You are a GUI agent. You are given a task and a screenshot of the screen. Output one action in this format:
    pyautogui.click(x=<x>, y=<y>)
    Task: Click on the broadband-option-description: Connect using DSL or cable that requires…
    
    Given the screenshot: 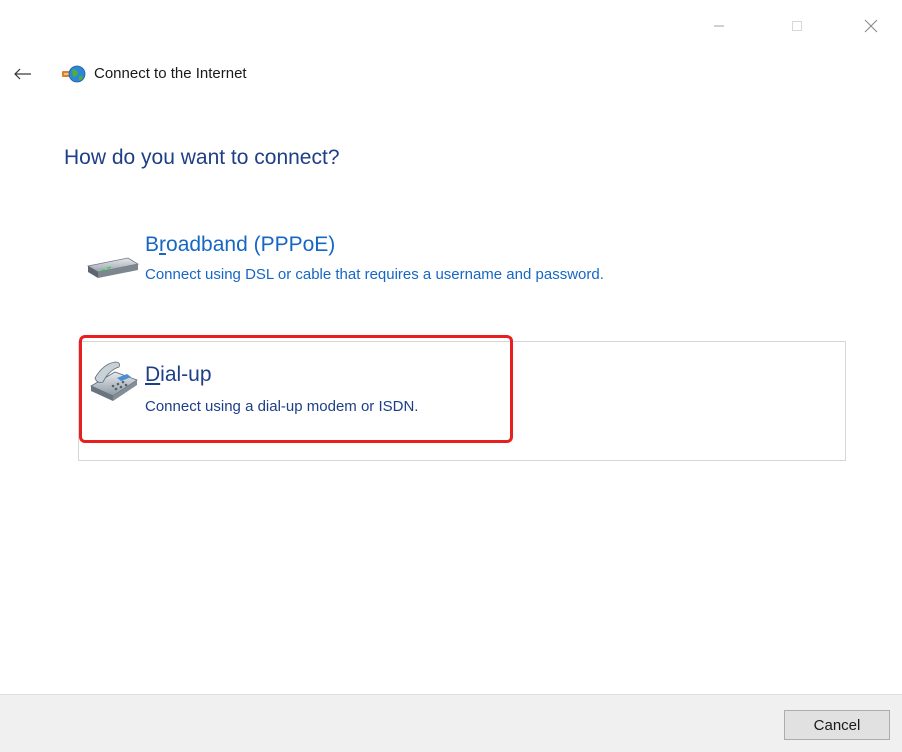 What is the action you would take?
    pyautogui.click(x=374, y=274)
    